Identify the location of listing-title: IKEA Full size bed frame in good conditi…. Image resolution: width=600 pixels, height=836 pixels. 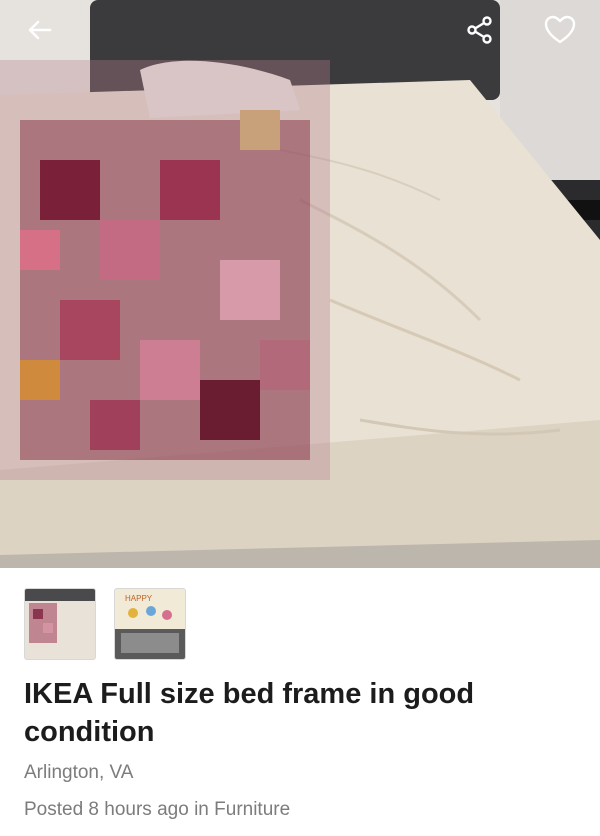
(249, 713).